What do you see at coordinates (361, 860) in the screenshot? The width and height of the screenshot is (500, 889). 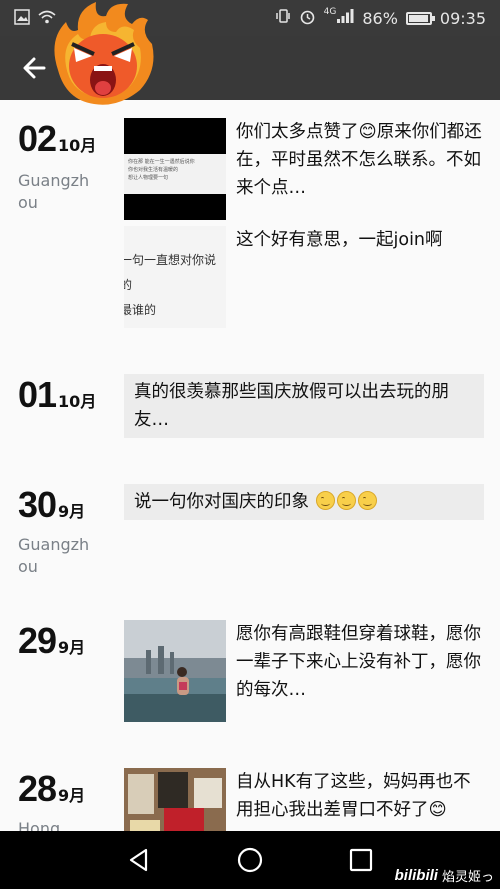 I see `square-recents-icon` at bounding box center [361, 860].